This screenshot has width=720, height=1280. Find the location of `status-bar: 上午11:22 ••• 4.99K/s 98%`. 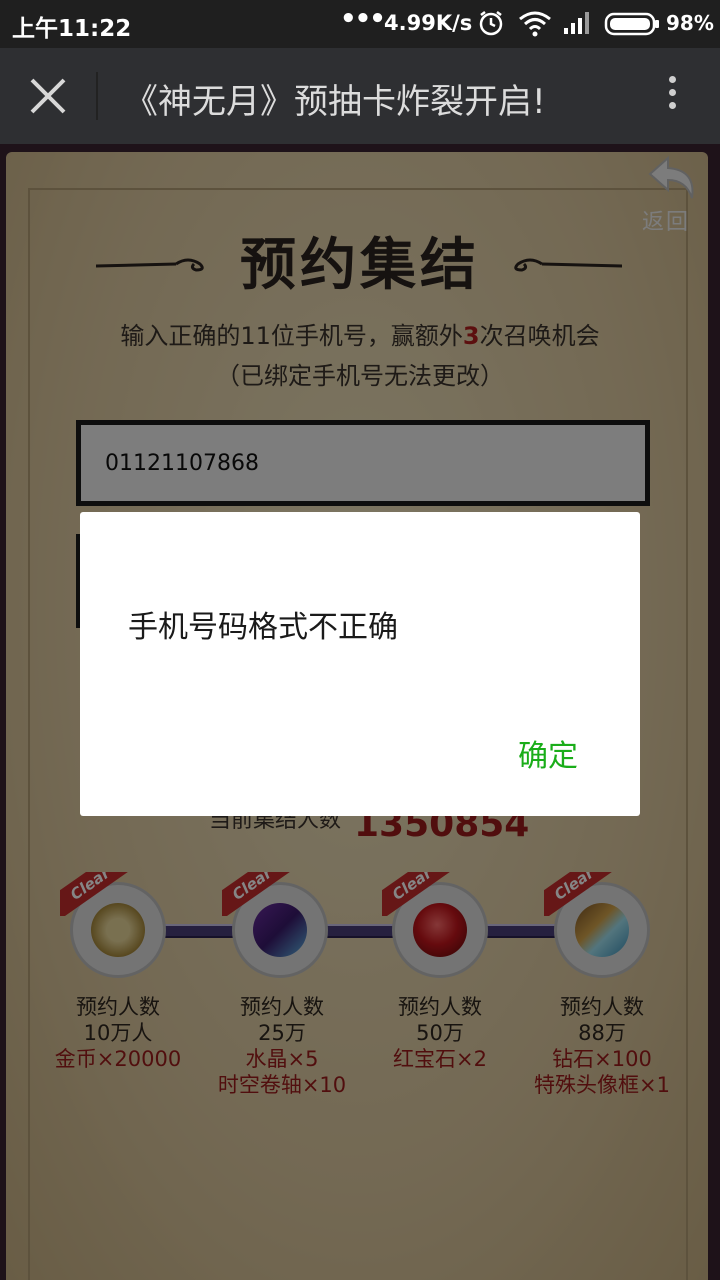

status-bar: 上午11:22 ••• 4.99K/s 98% is located at coordinates (360, 24).